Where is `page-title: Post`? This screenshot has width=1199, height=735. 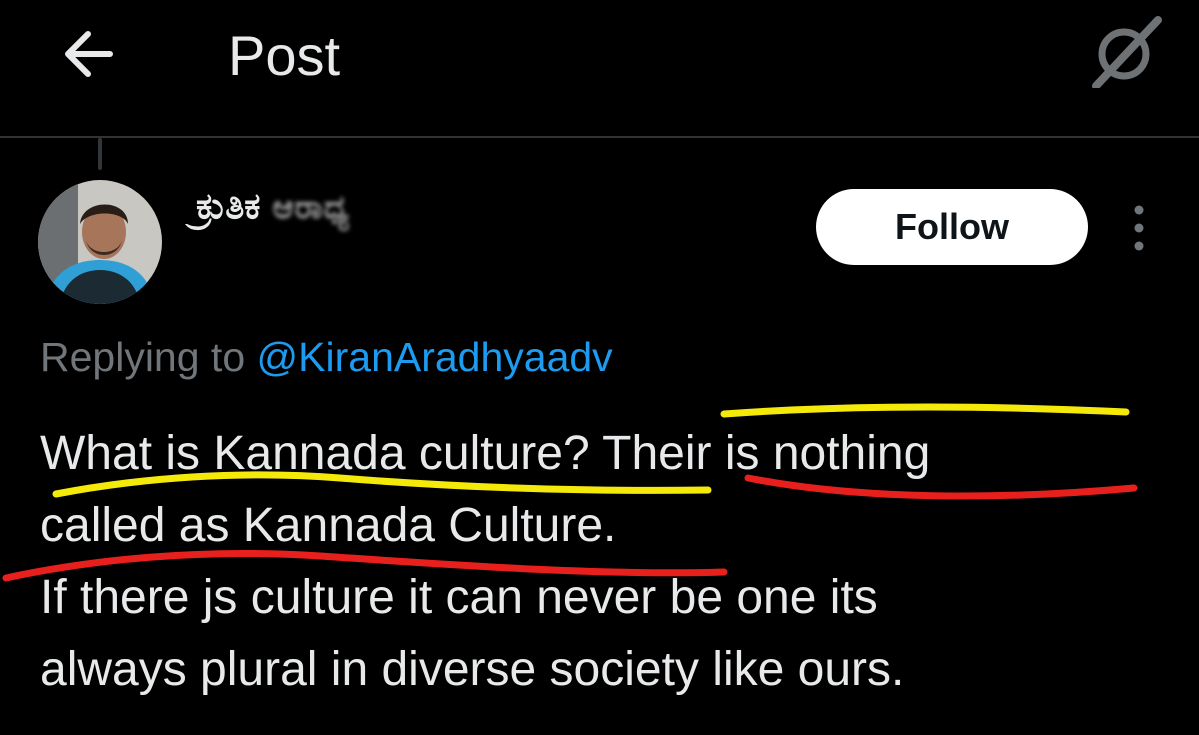 page-title: Post is located at coordinates (284, 55).